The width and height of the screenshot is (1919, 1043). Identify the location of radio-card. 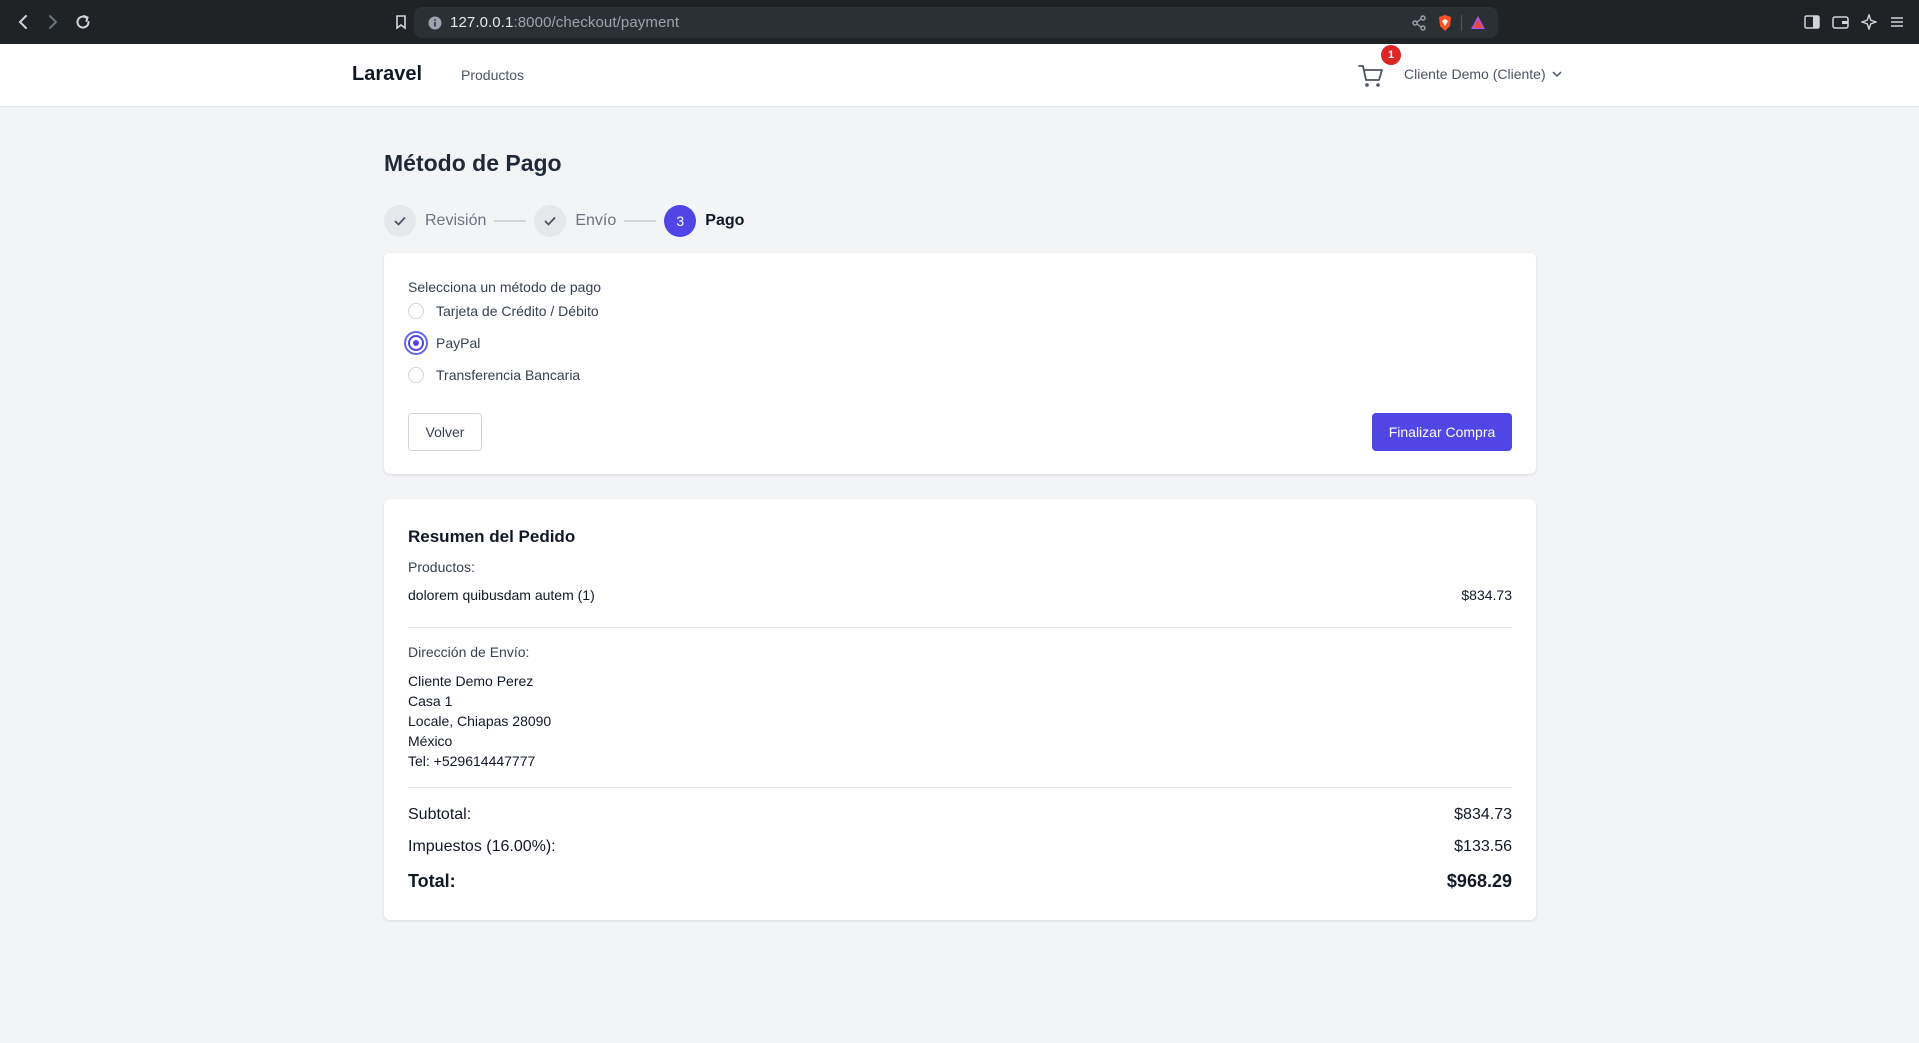
(416, 311).